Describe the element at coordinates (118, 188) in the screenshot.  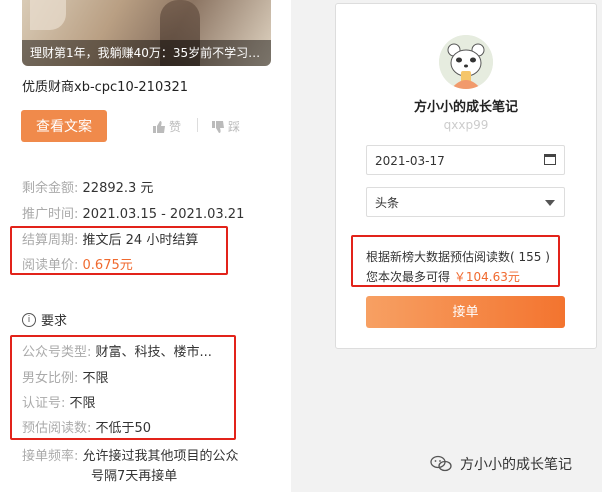
I see `balance-value: 22892.3 元` at that location.